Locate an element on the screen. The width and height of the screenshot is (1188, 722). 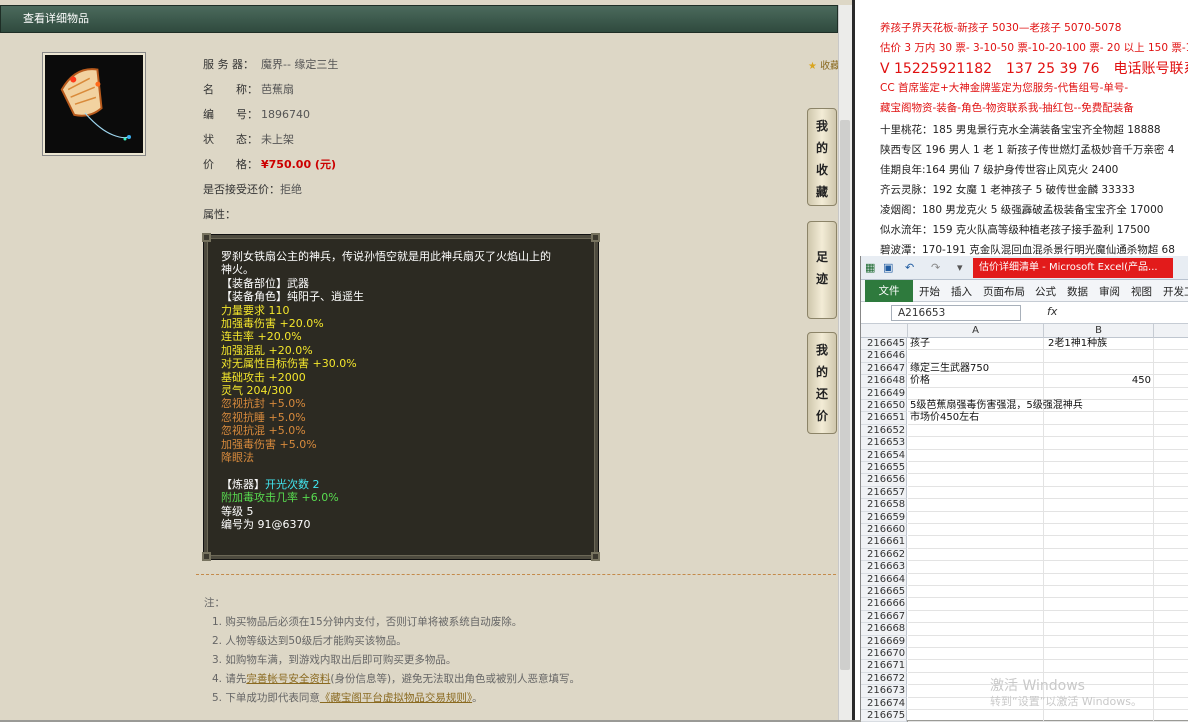
row-number: 216658 is located at coordinates (884, 505).